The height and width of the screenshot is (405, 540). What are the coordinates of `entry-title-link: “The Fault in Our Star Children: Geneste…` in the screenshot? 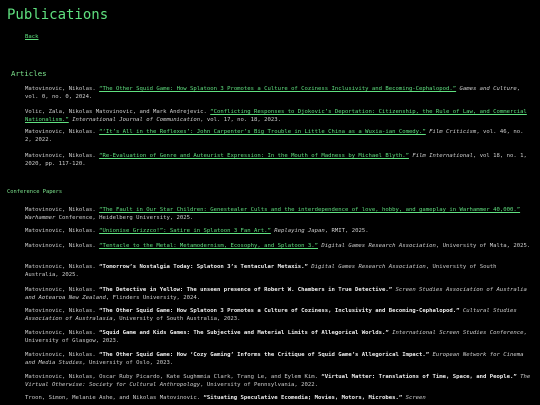 It's located at (309, 210).